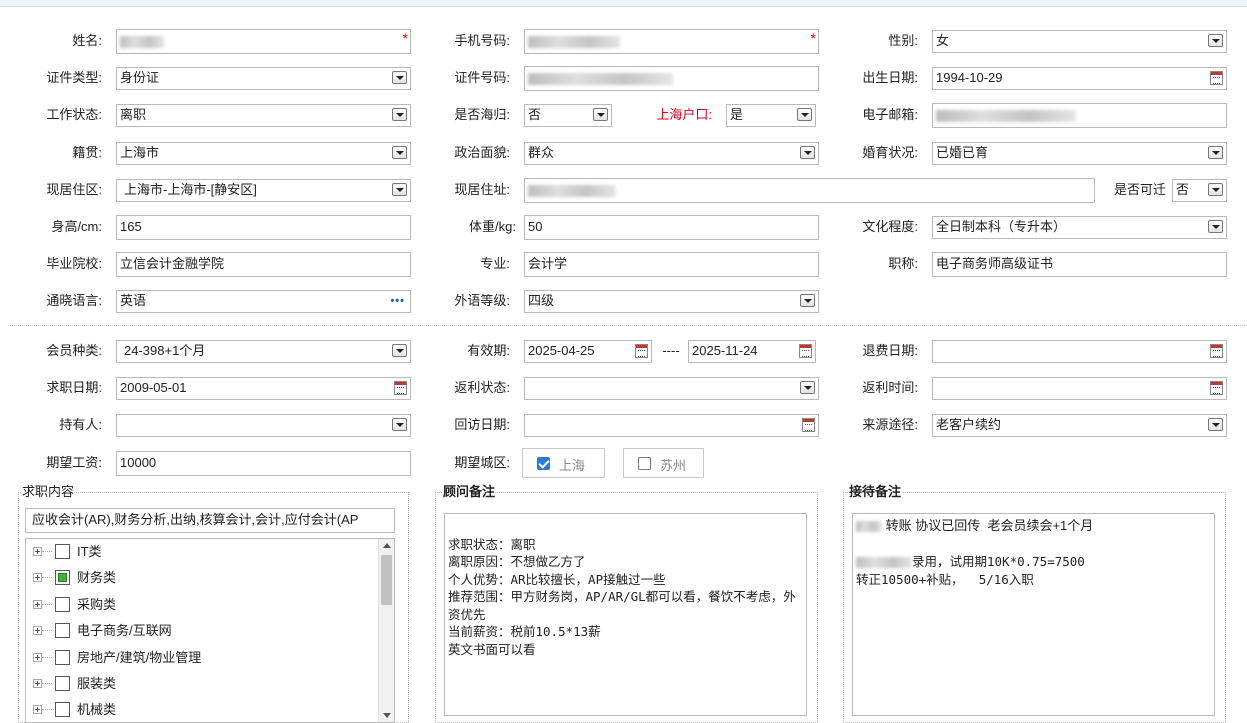 The image size is (1247, 723). I want to click on idno-label: 证件号码:, so click(482, 77).